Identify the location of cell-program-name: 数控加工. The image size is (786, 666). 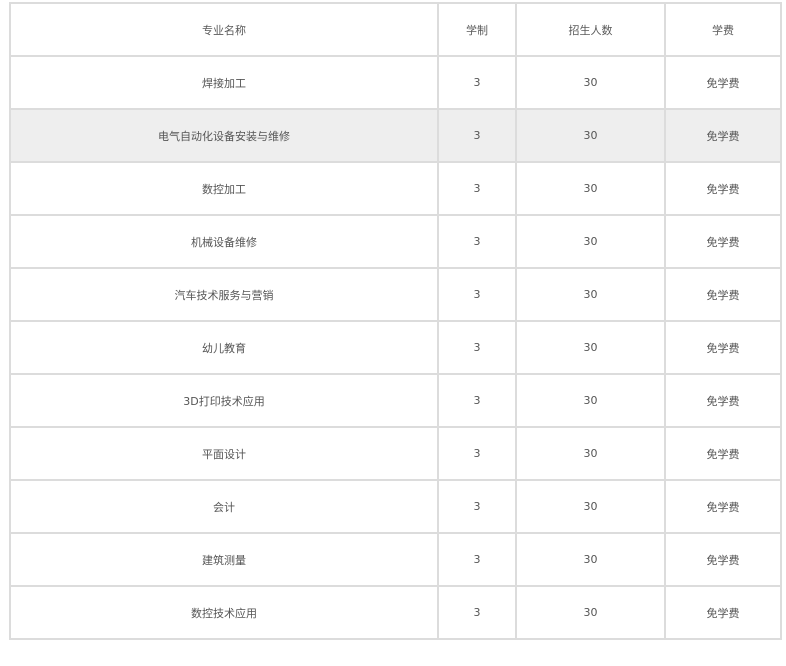
(224, 188).